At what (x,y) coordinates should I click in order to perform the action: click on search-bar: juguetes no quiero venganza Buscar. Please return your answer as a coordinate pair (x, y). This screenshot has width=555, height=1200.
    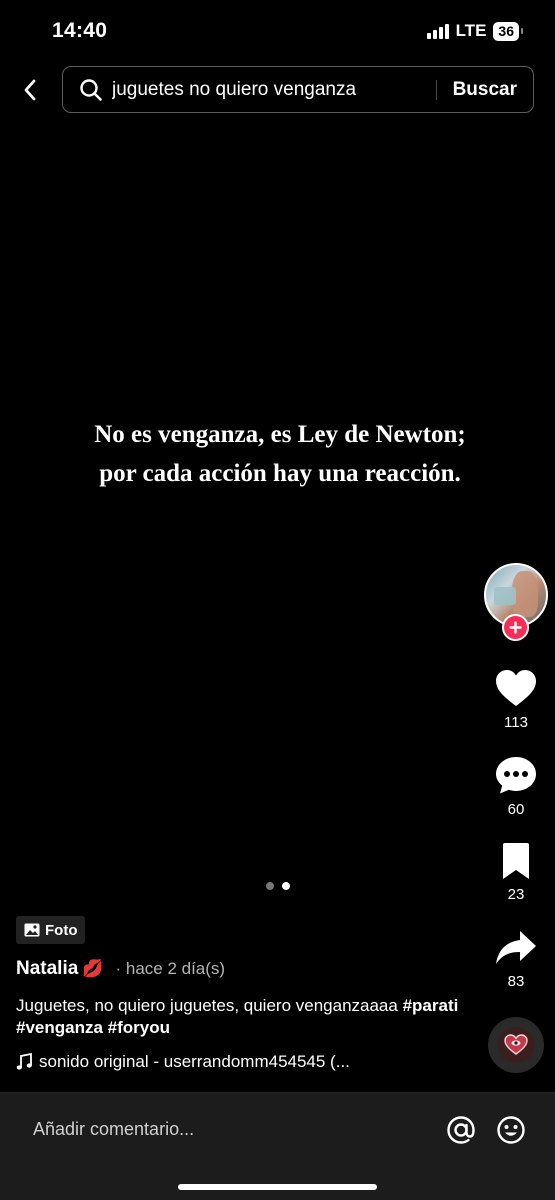
    Looking at the image, I should click on (298, 89).